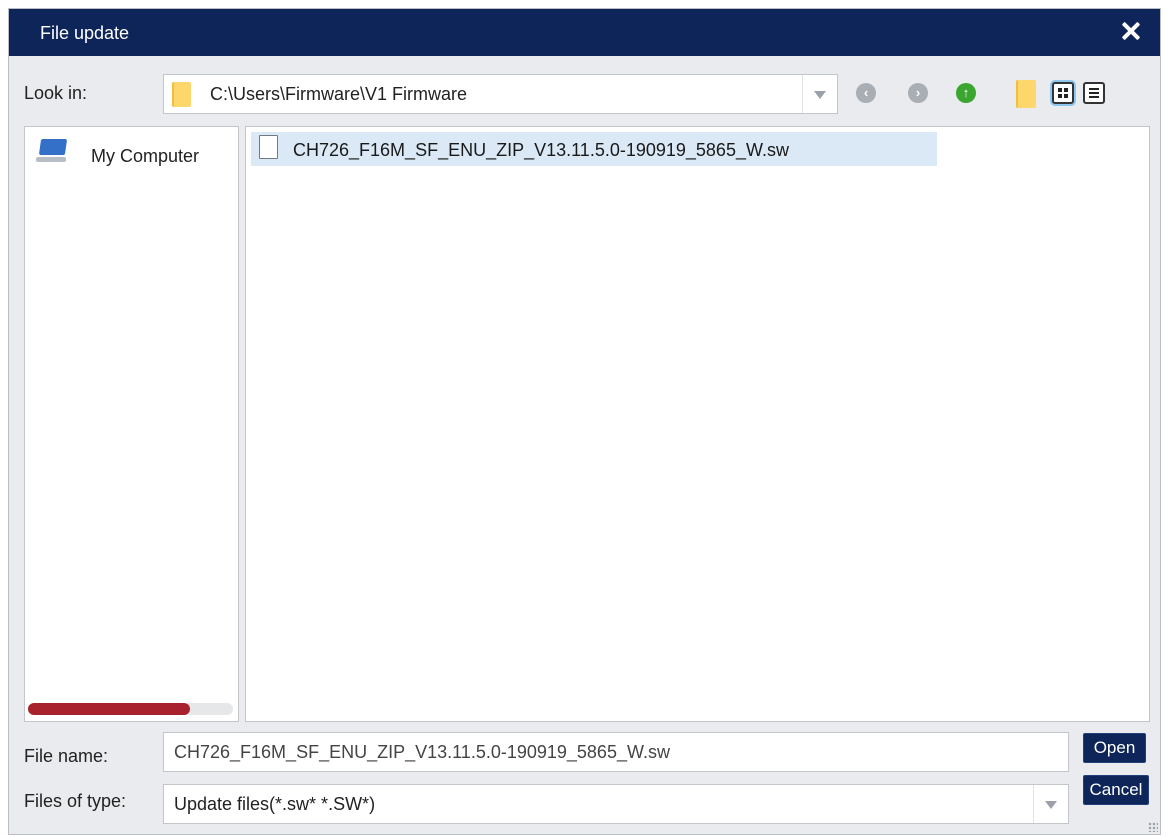 The height and width of the screenshot is (837, 1169). Describe the element at coordinates (1153, 827) in the screenshot. I see `resize-grip-icon` at that location.